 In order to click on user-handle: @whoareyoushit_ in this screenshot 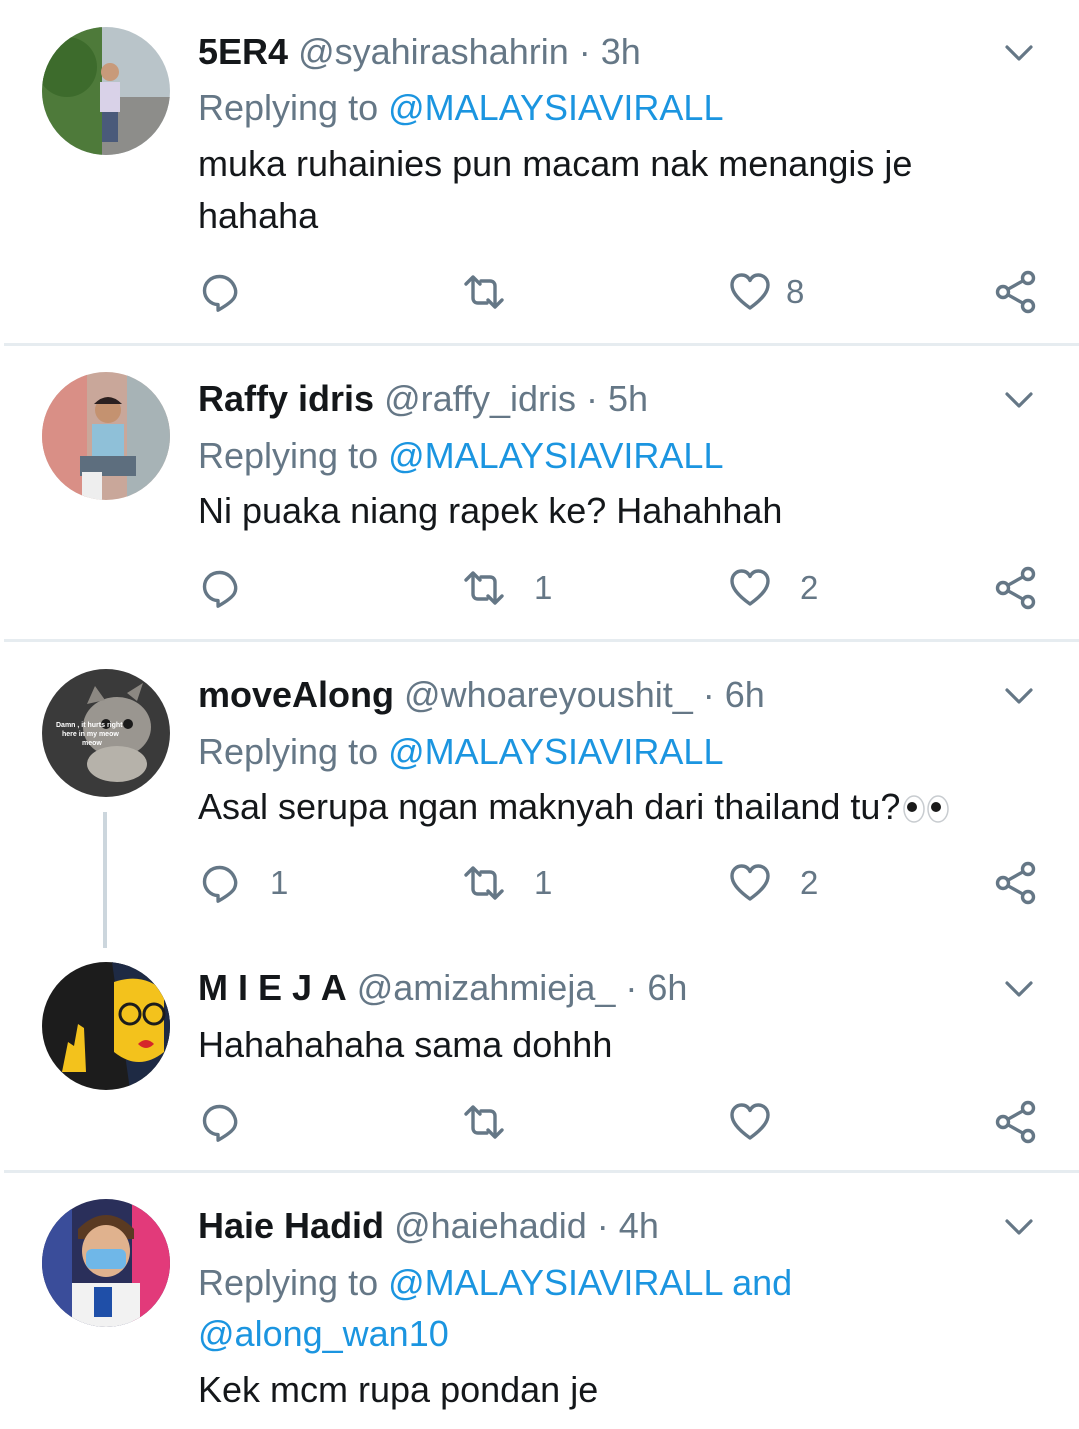, I will do `click(548, 694)`.